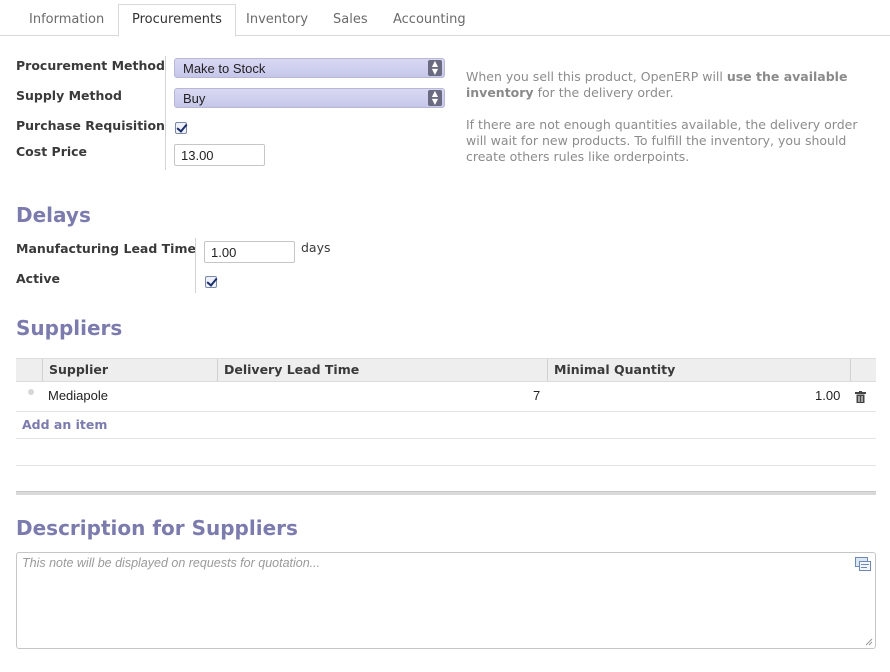 This screenshot has height=672, width=890. I want to click on table-row: Mediapole 7 1.00, so click(446, 397).